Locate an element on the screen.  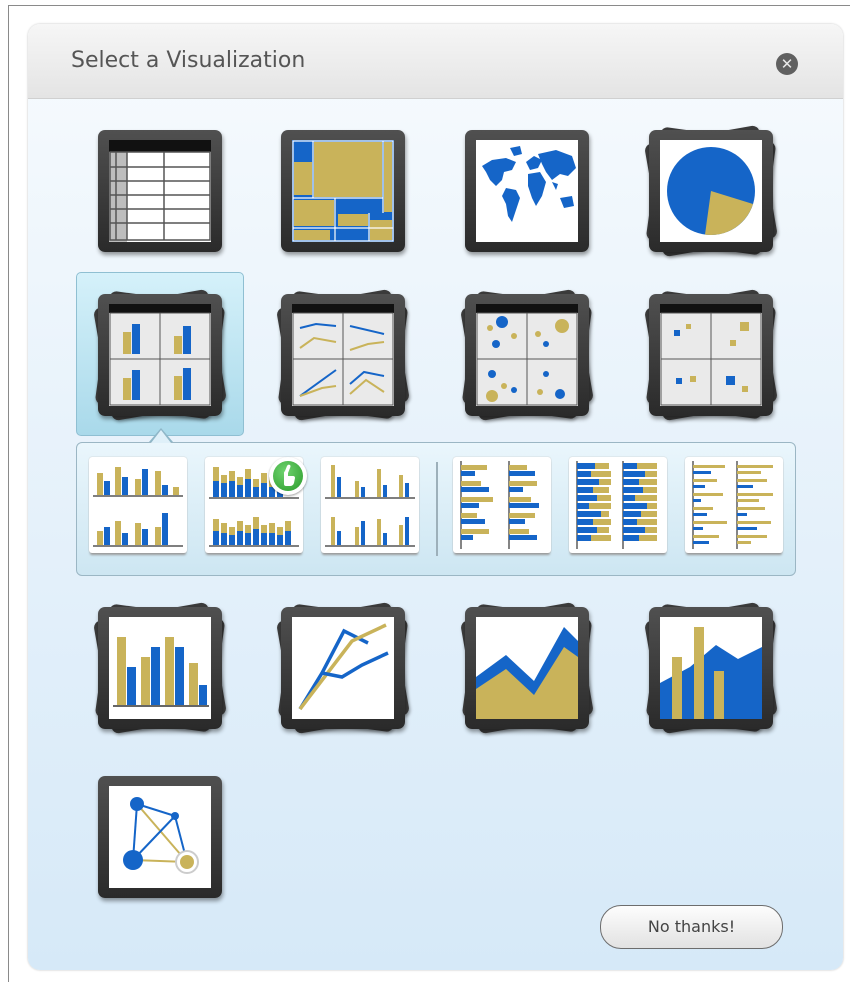
network-graph-icon is located at coordinates (160, 837).